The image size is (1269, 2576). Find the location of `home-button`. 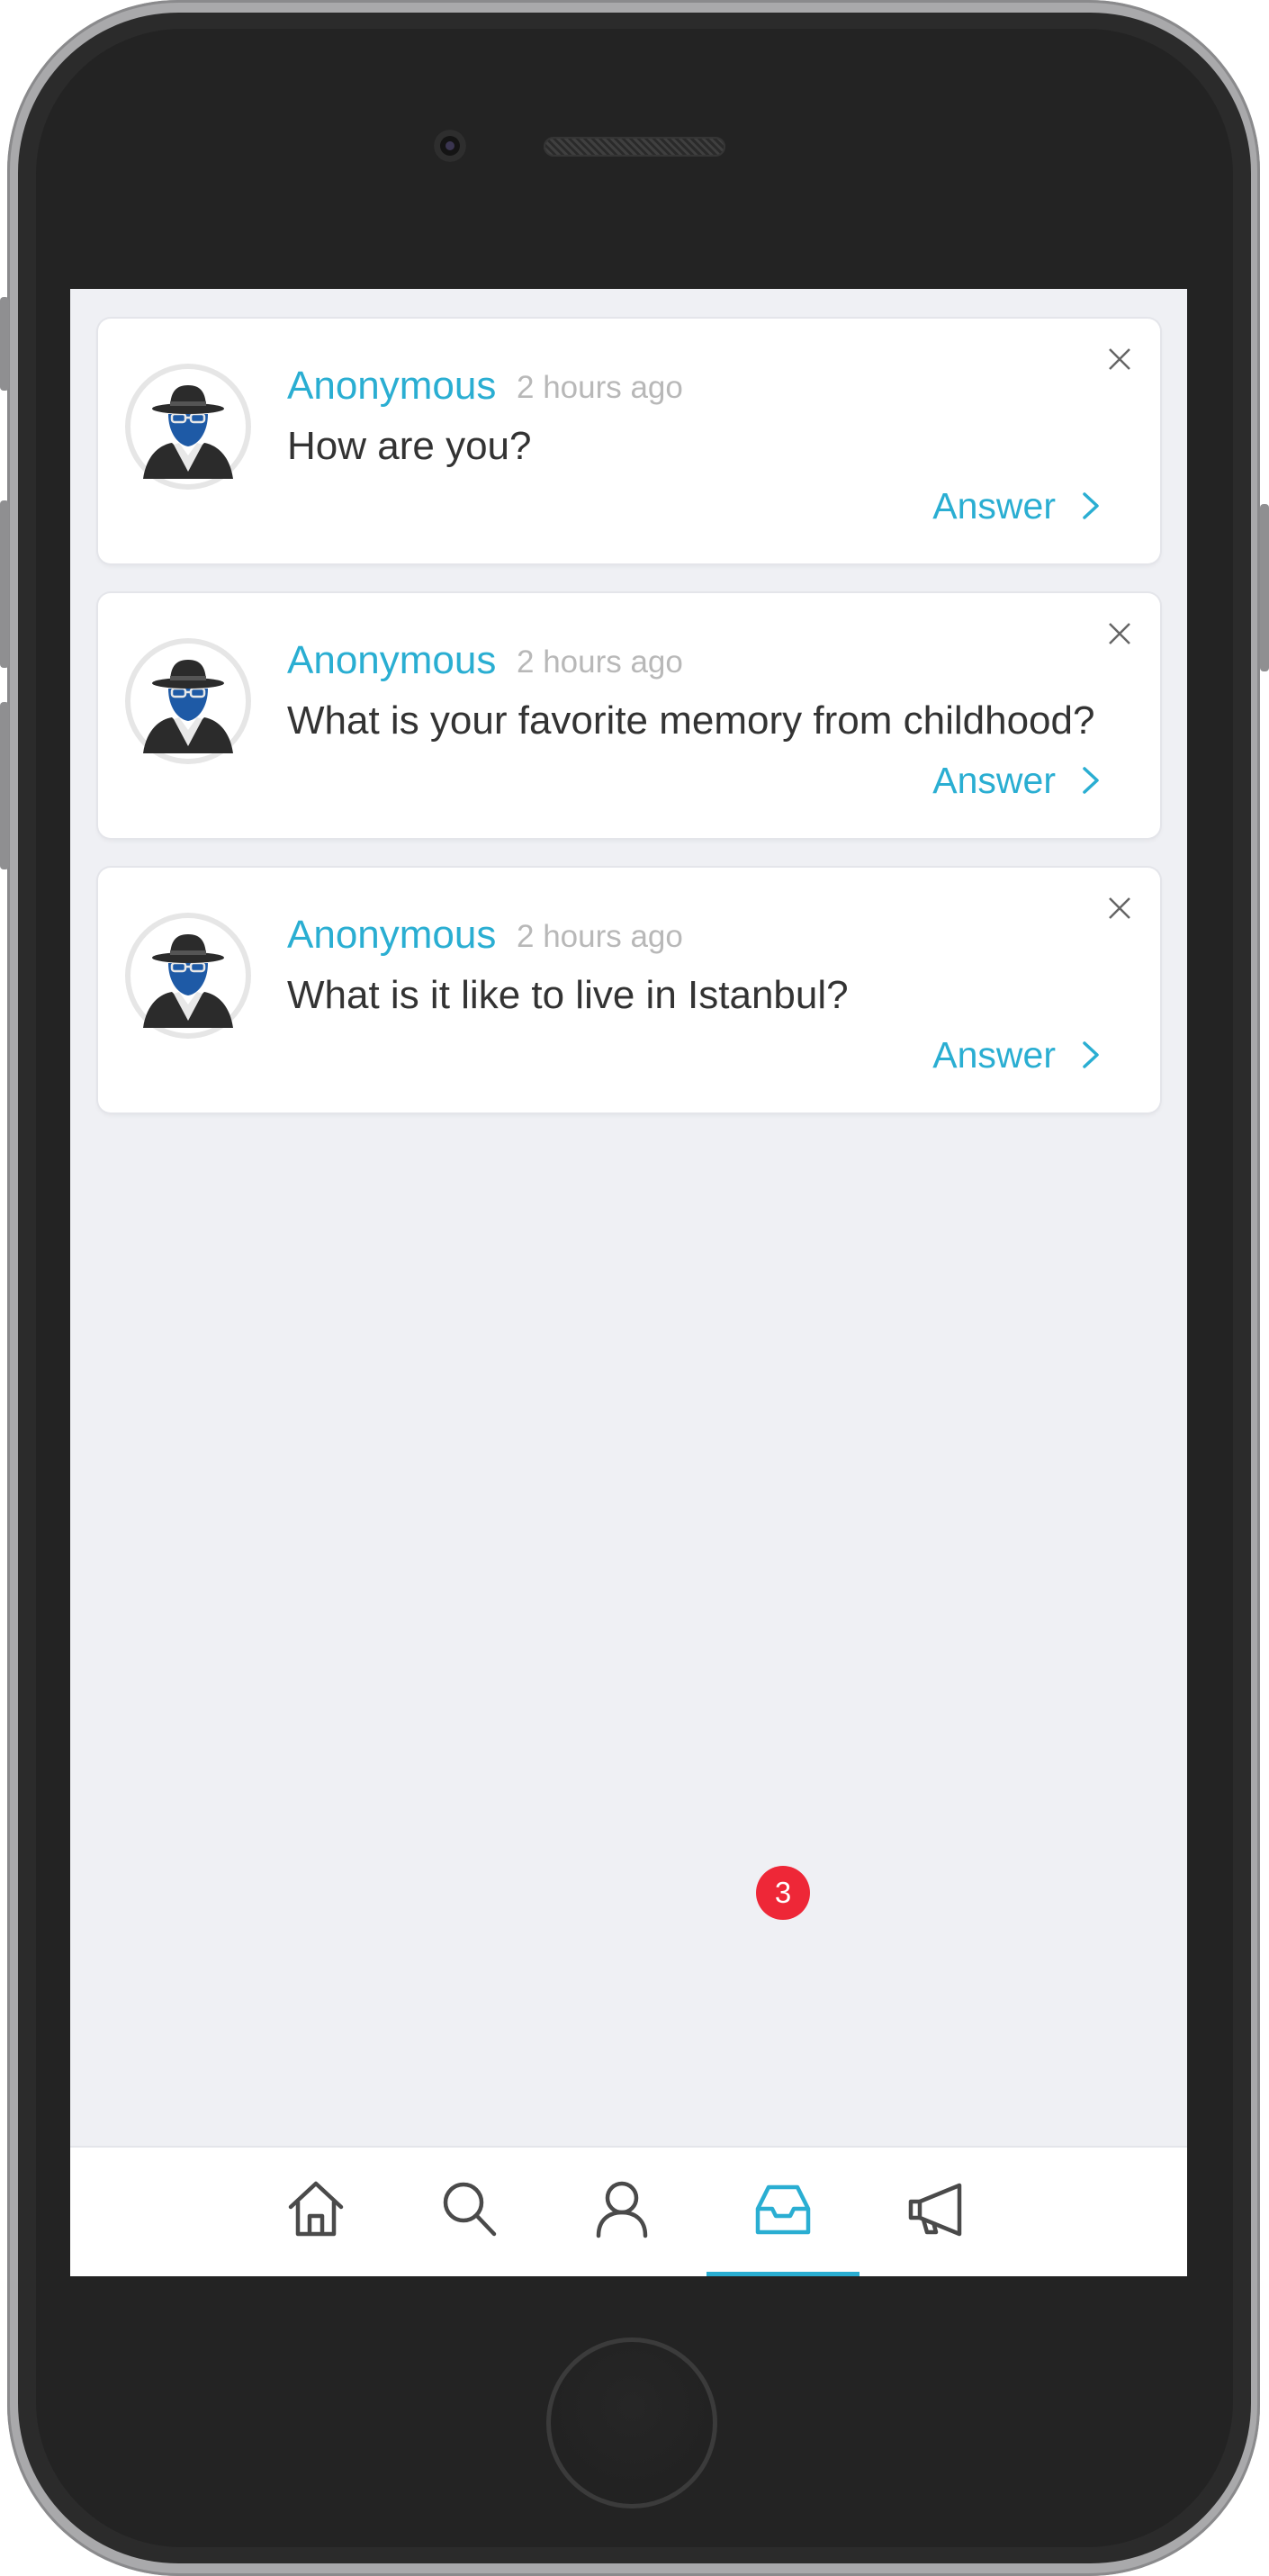

home-button is located at coordinates (632, 2422).